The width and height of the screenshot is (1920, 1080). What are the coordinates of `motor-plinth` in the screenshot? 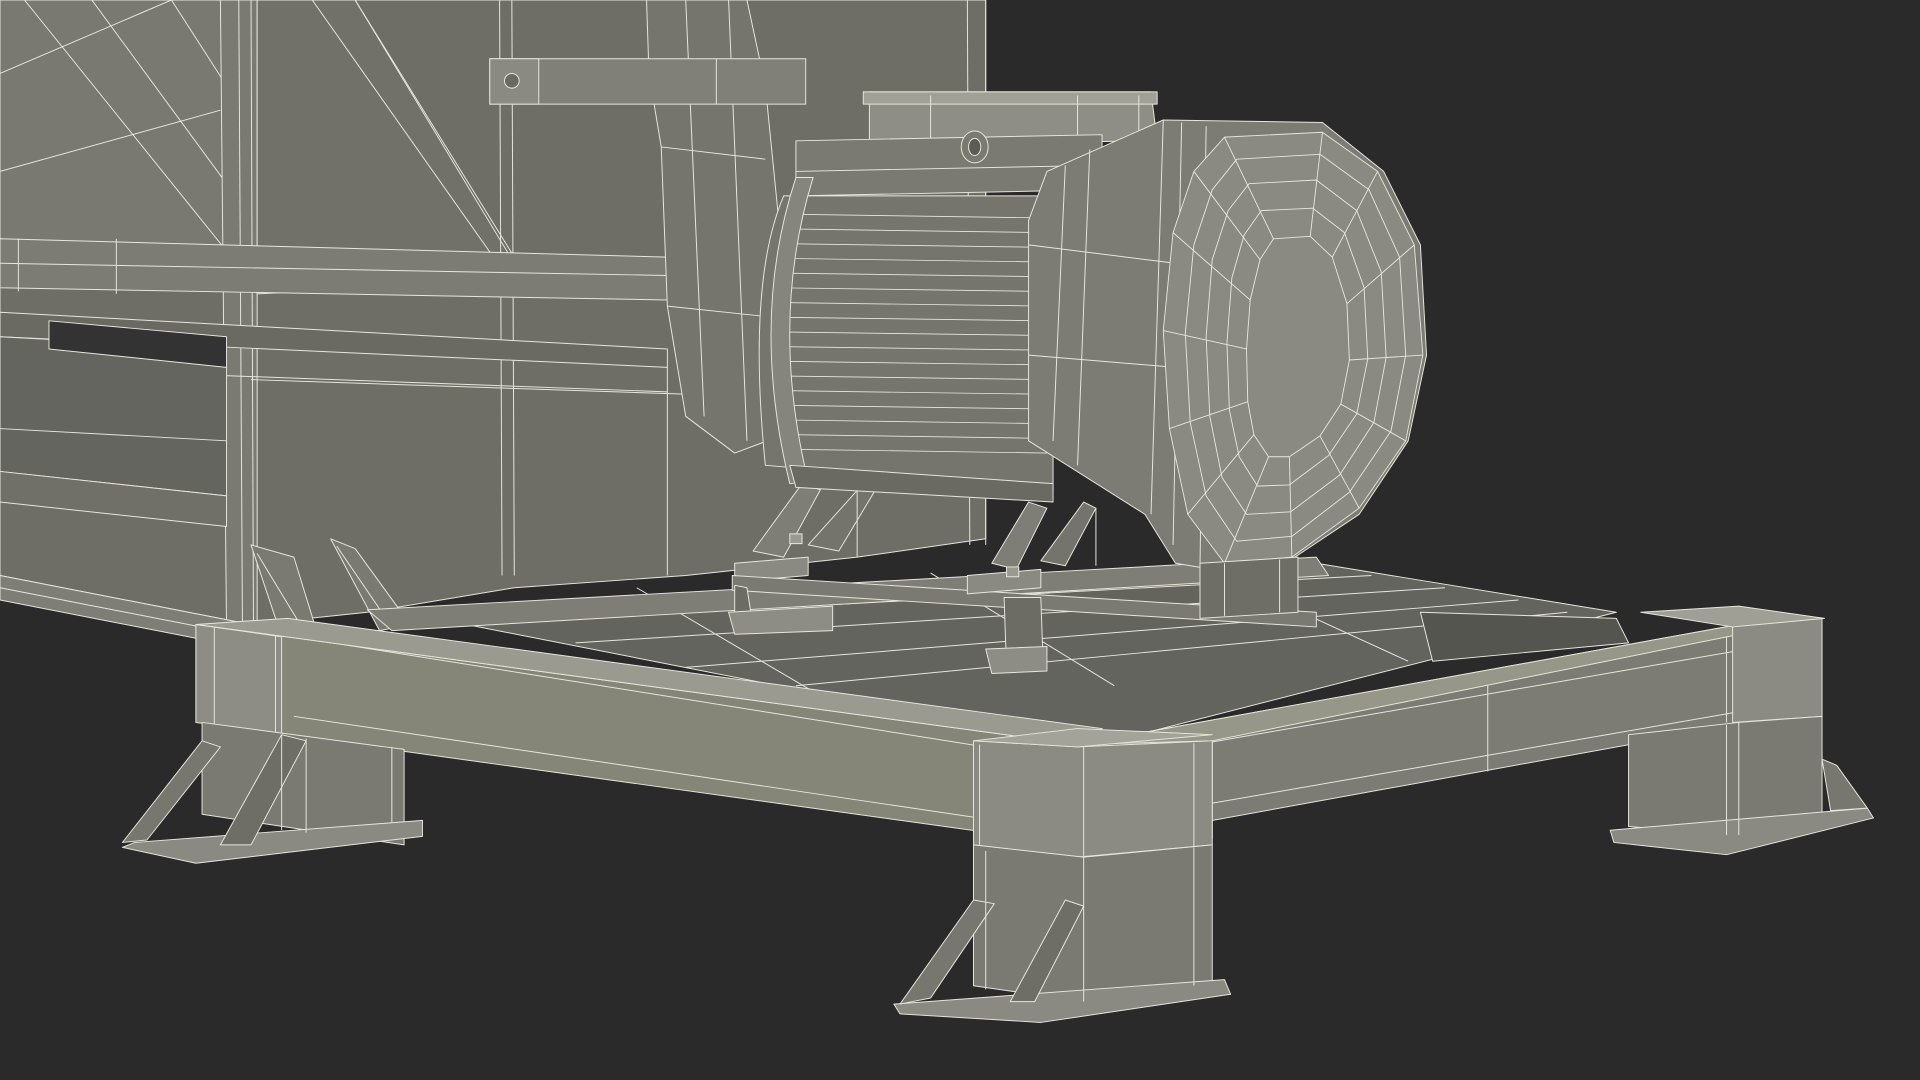 It's located at (1249, 587).